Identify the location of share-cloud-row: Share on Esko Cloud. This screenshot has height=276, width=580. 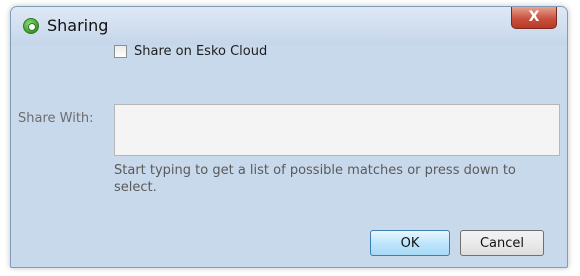
(190, 51).